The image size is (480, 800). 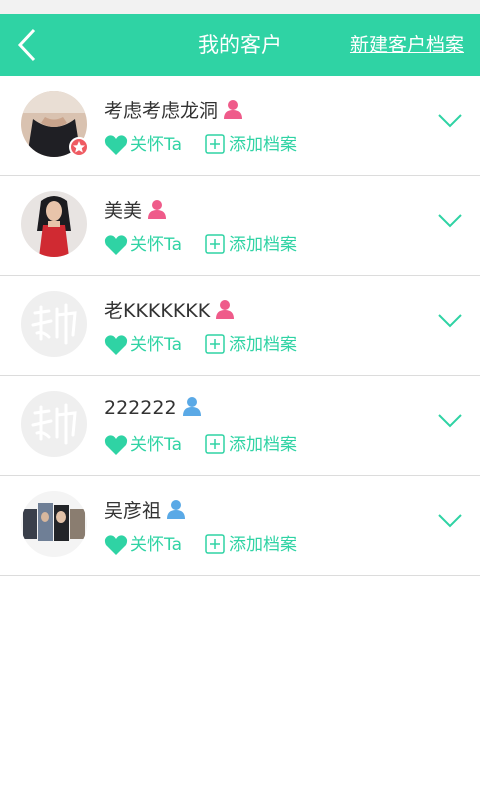 I want to click on customer-row: 老KKKKKKK 关怀Ta 添加档案, so click(x=240, y=326).